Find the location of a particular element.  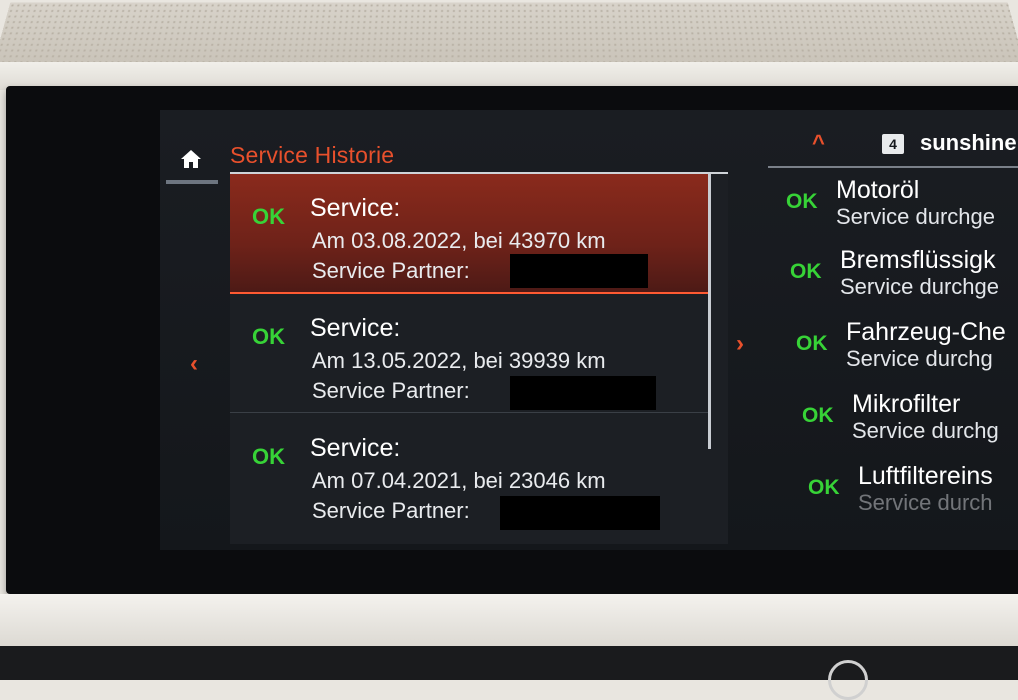

page-title: Service Historie is located at coordinates (312, 155).